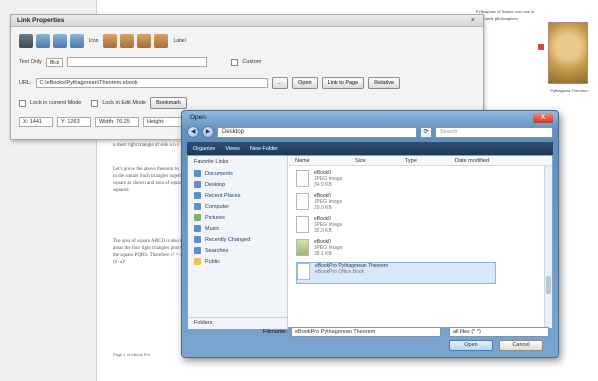 This screenshot has width=598, height=381. Describe the element at coordinates (396, 250) in the screenshot. I see `file-item: eBook0 JPEG Image 38.1 KB` at that location.